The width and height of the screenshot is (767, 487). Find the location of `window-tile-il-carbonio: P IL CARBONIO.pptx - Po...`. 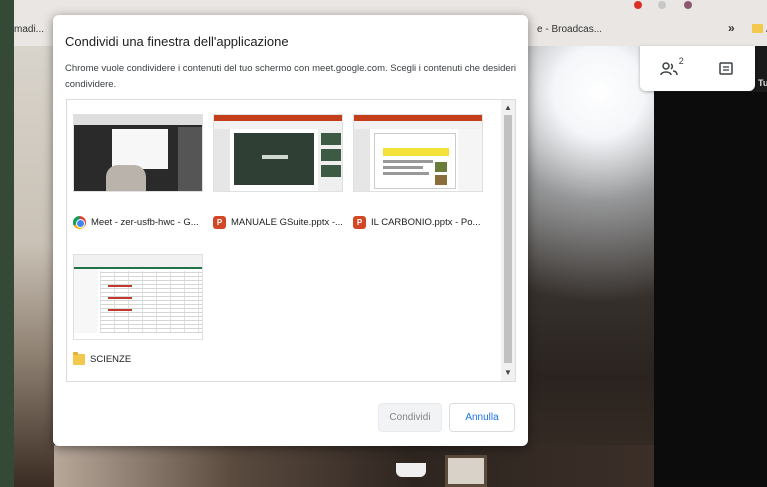

window-tile-il-carbonio: P IL CARBONIO.pptx - Po... is located at coordinates (418, 179).